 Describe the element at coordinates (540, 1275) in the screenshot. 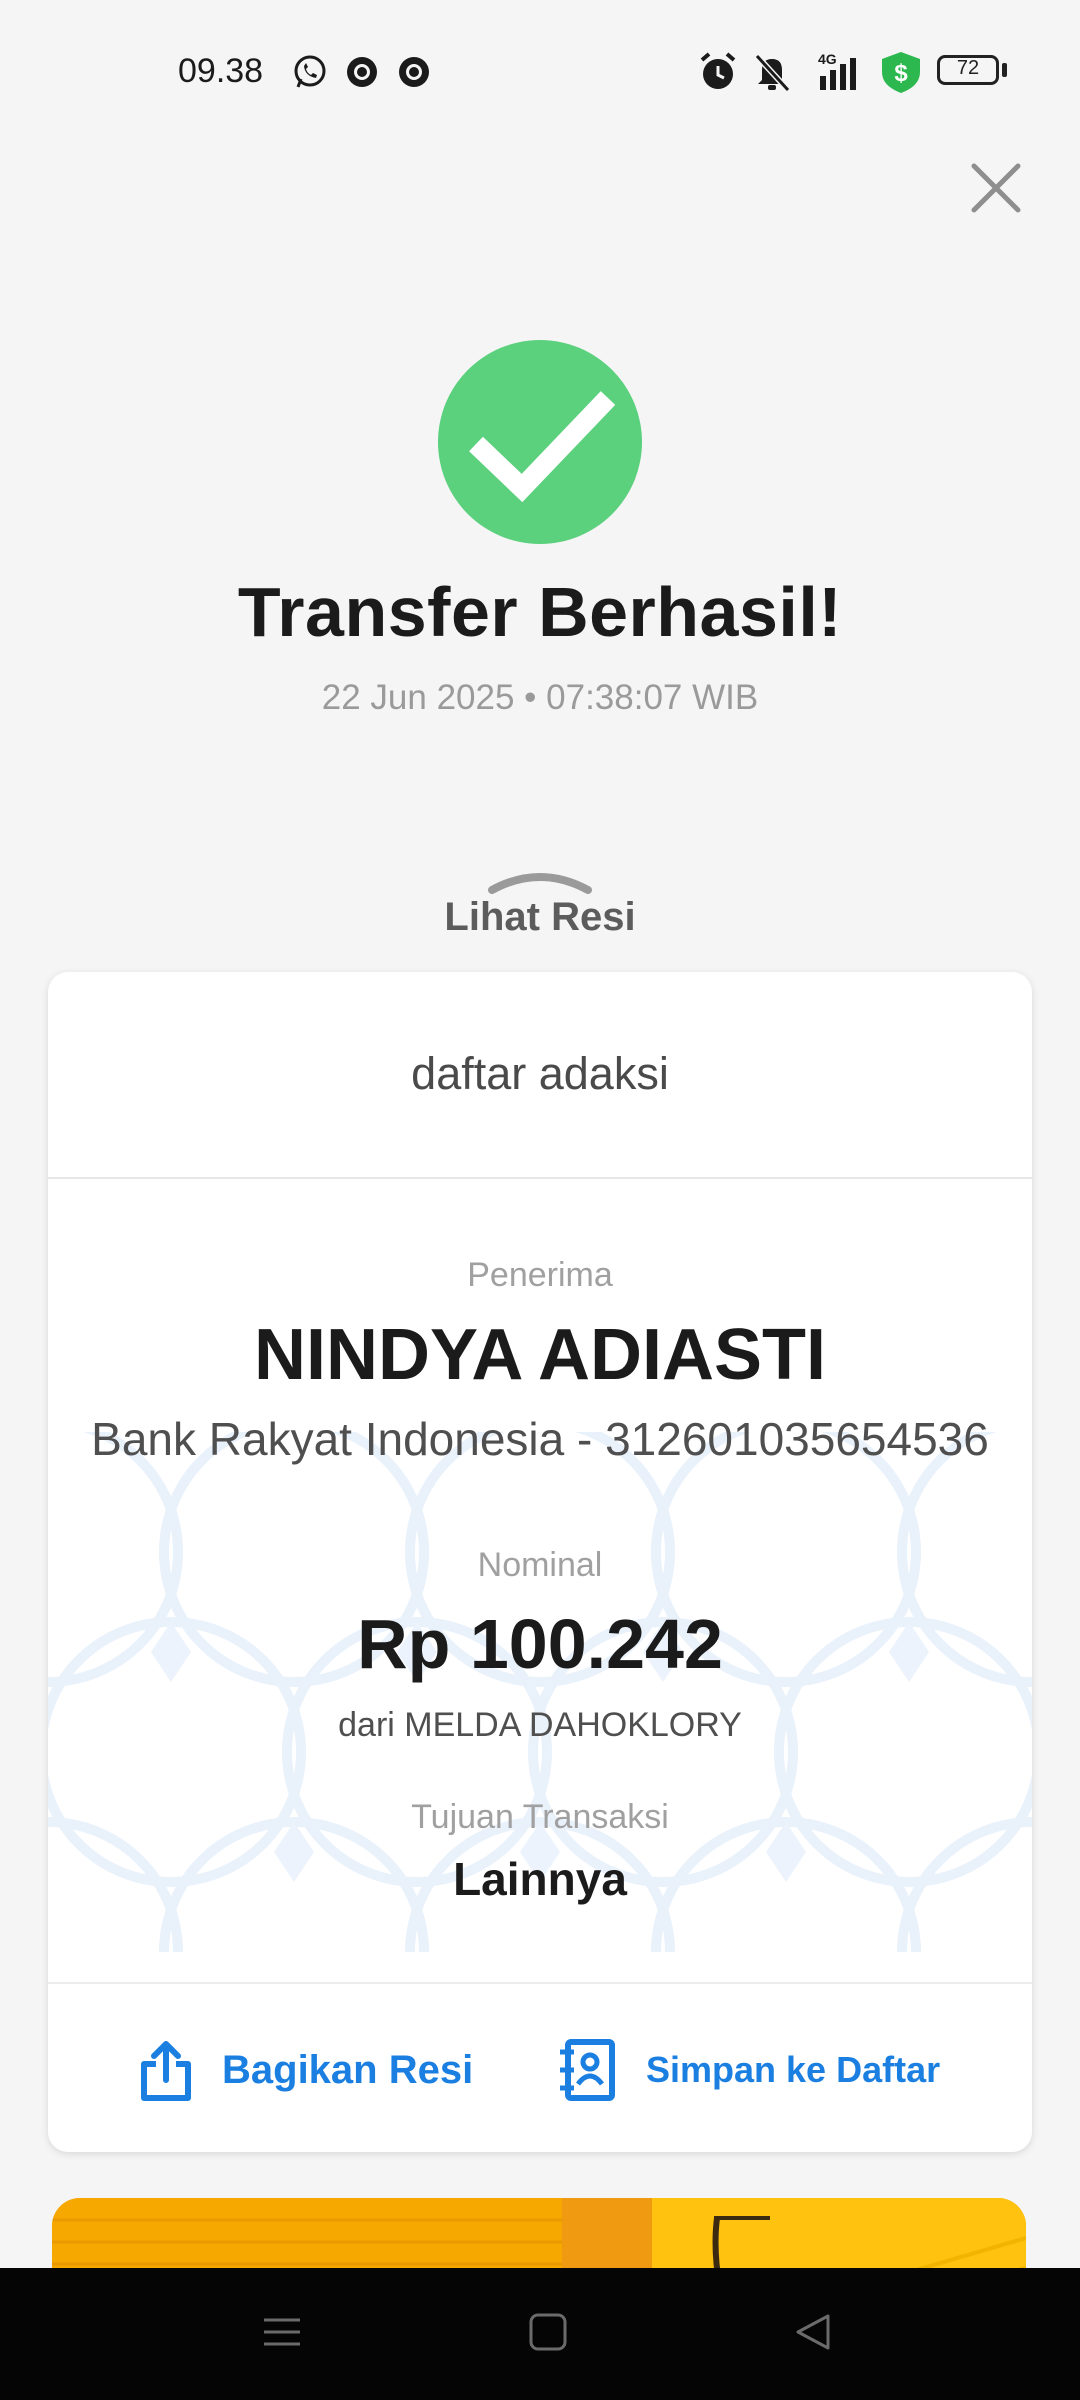

I see `recipient-label: Penerima` at that location.